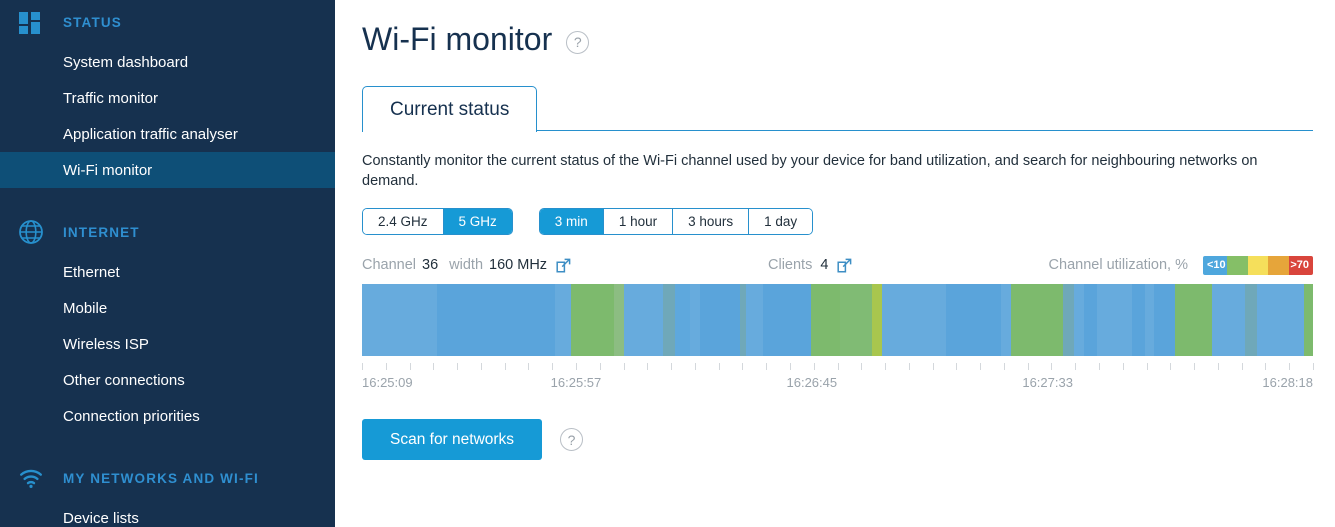 The width and height of the screenshot is (1335, 527). I want to click on wifi-icon, so click(31, 478).